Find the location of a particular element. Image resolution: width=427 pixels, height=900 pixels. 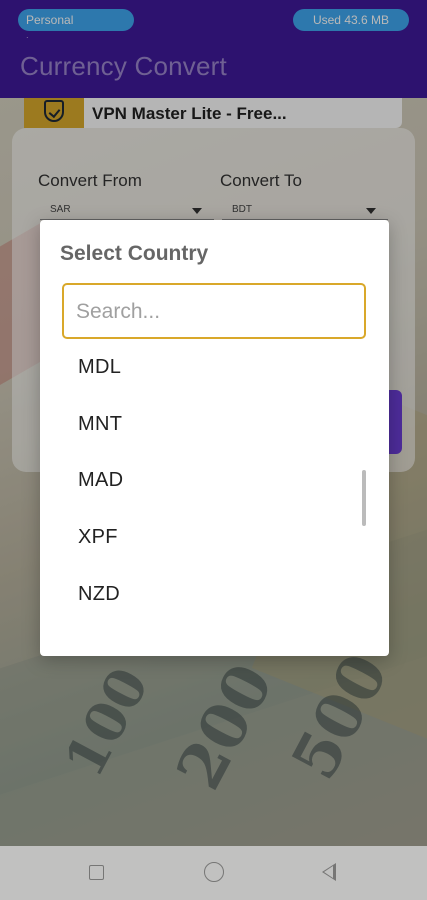

list-item: XPF is located at coordinates (98, 537).